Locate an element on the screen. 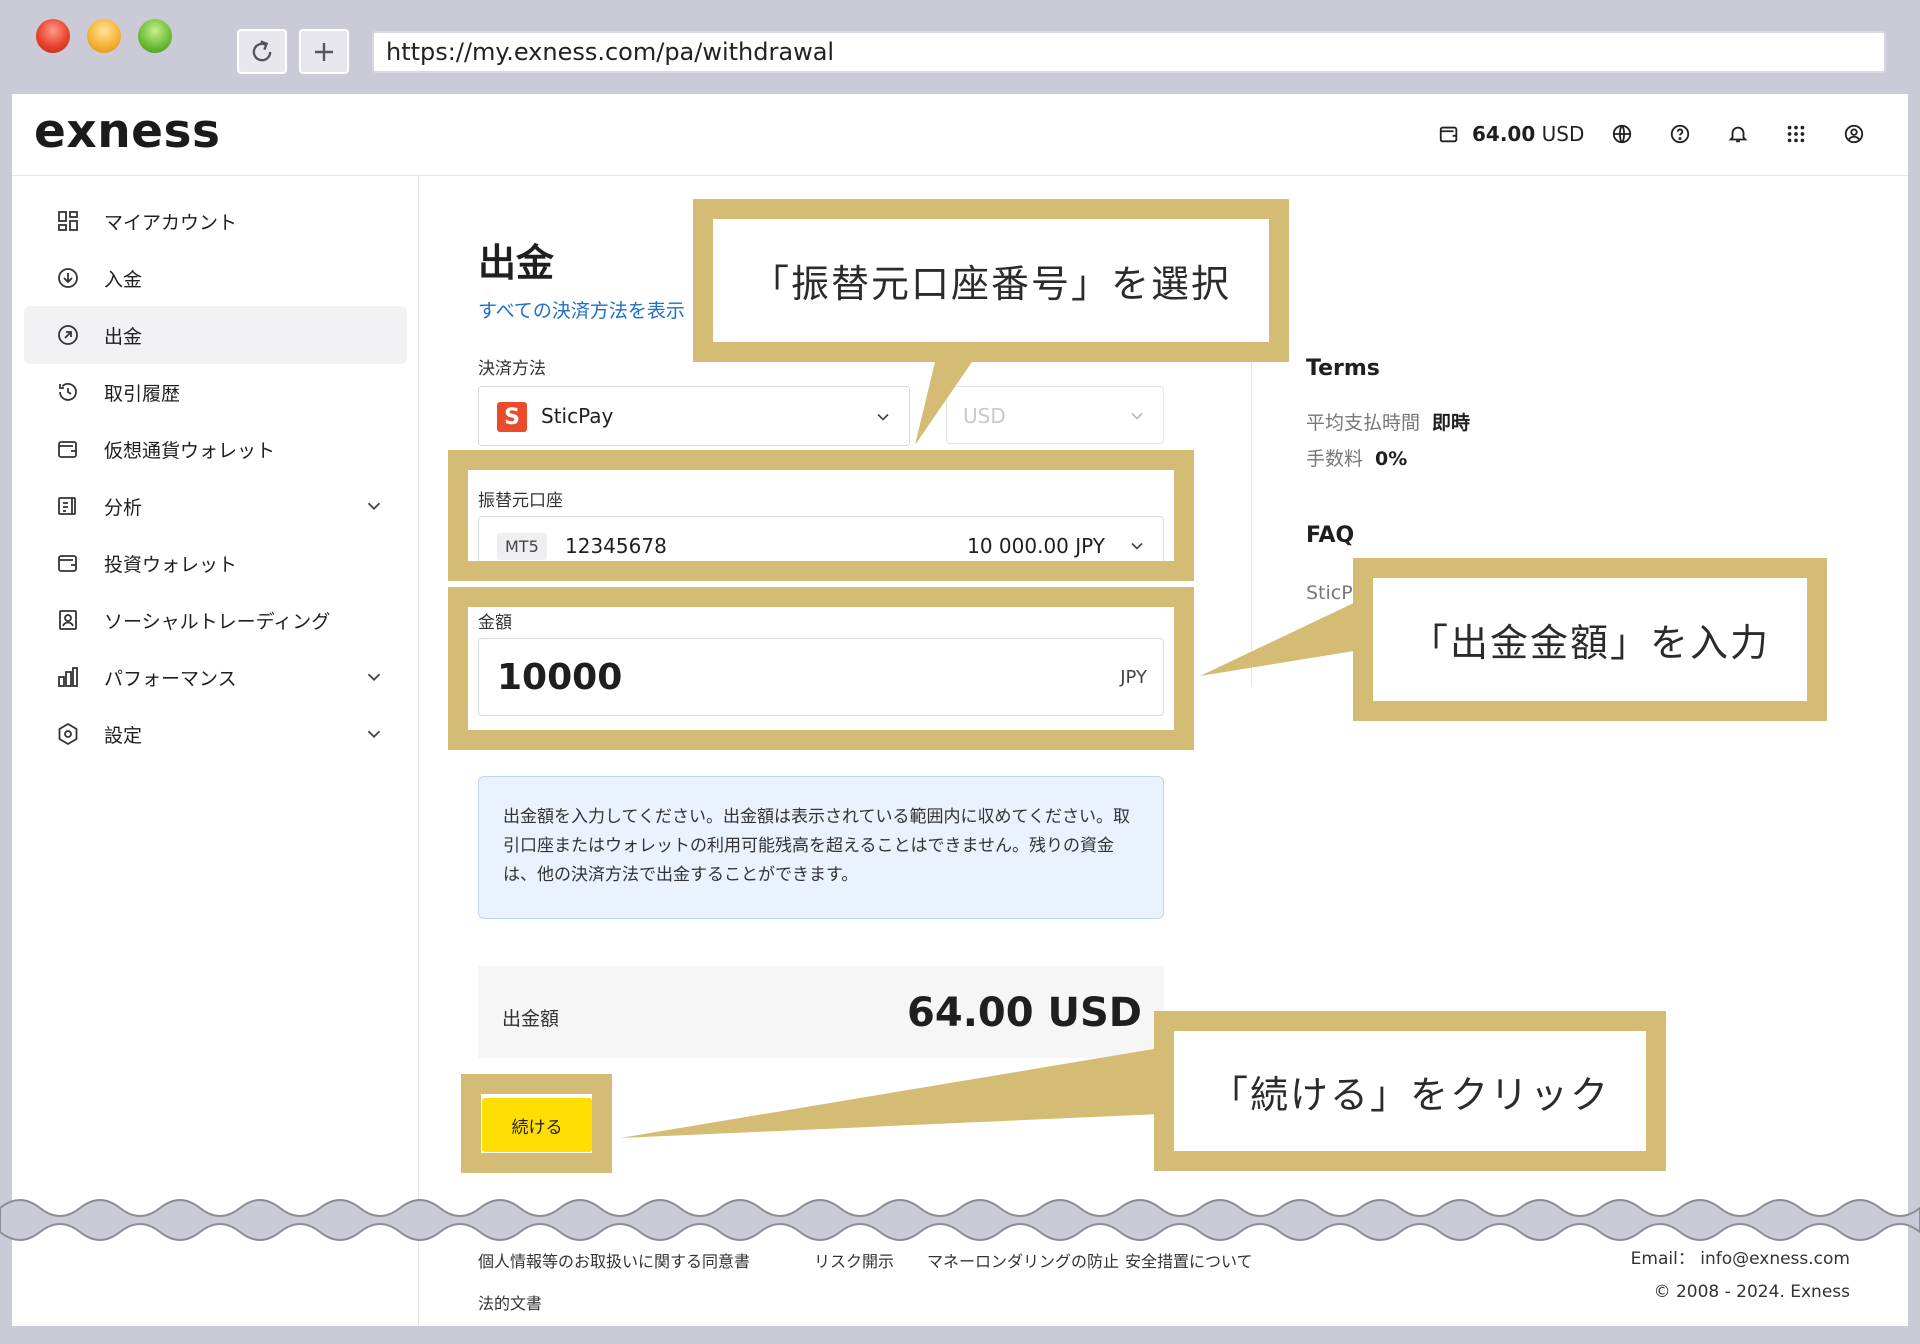 The width and height of the screenshot is (1920, 1344). callout-select-account: 「振替元口座番号」を選択 is located at coordinates (991, 280).